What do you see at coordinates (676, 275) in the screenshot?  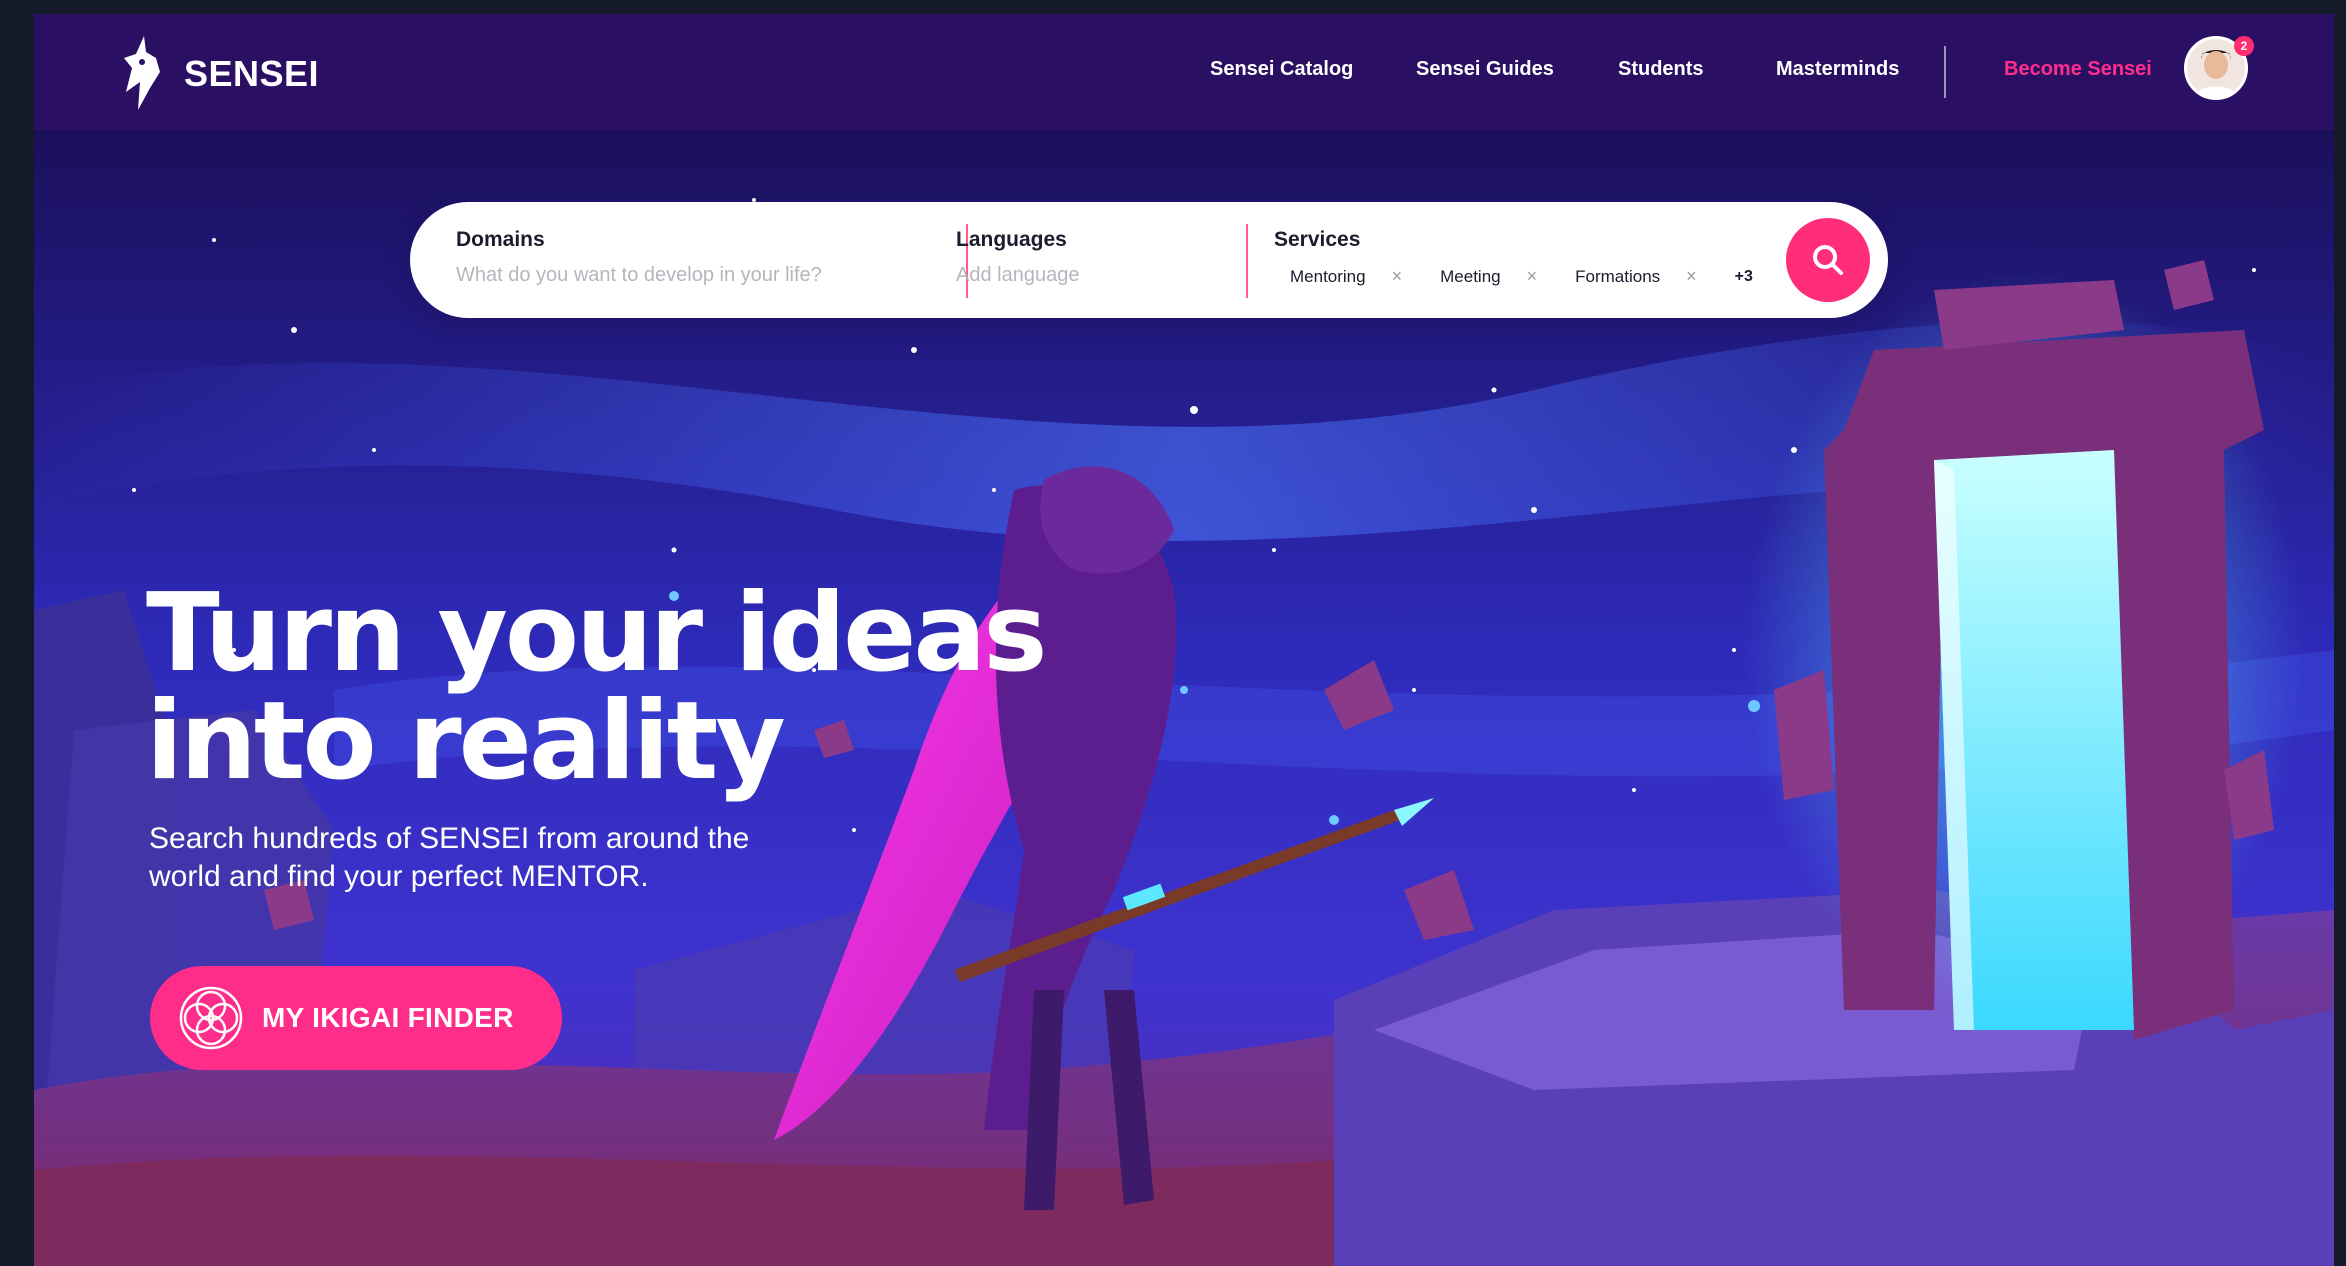 I see `domains-input` at bounding box center [676, 275].